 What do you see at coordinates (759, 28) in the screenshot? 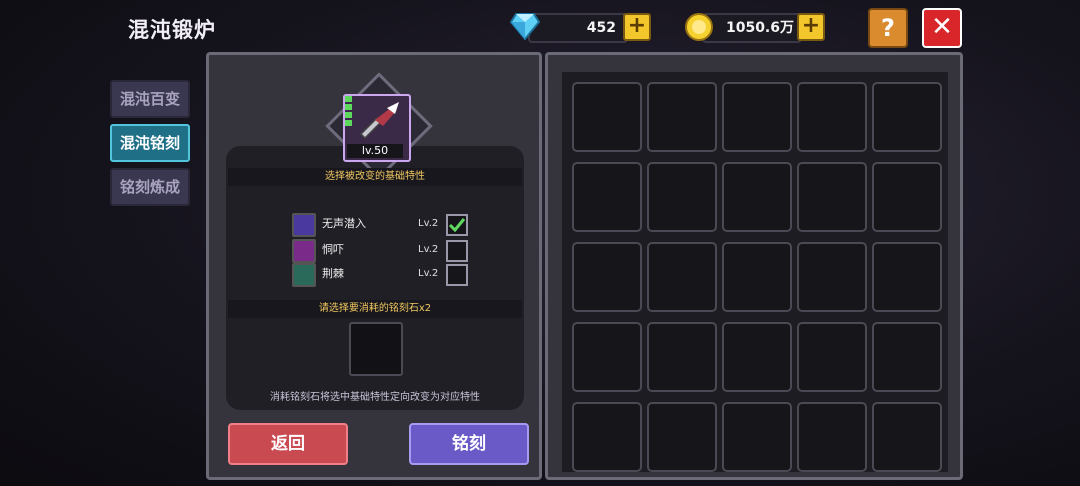
I see `gold-count: 1050.6万` at bounding box center [759, 28].